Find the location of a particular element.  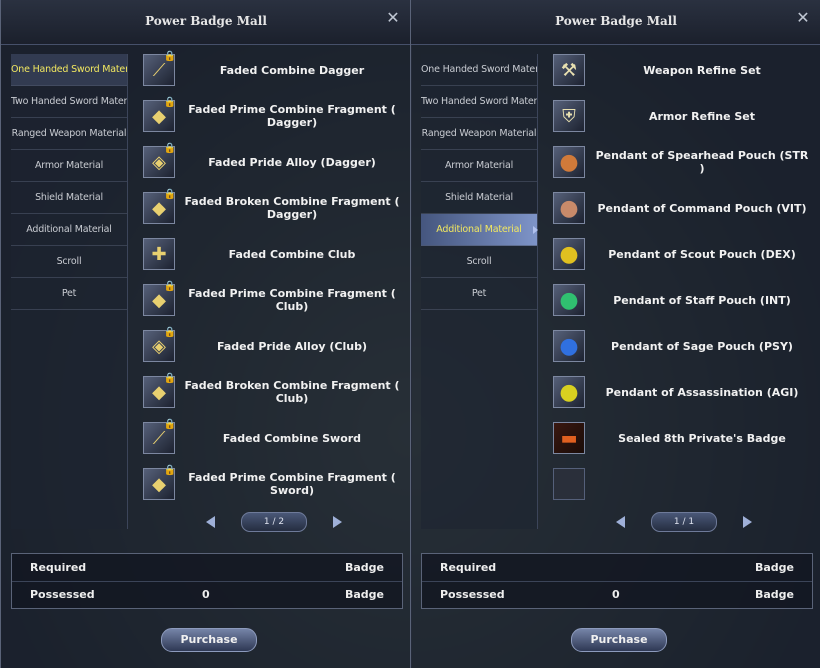

mall-item: ● Pendant of Staff Pouch (INT) is located at coordinates (684, 303).